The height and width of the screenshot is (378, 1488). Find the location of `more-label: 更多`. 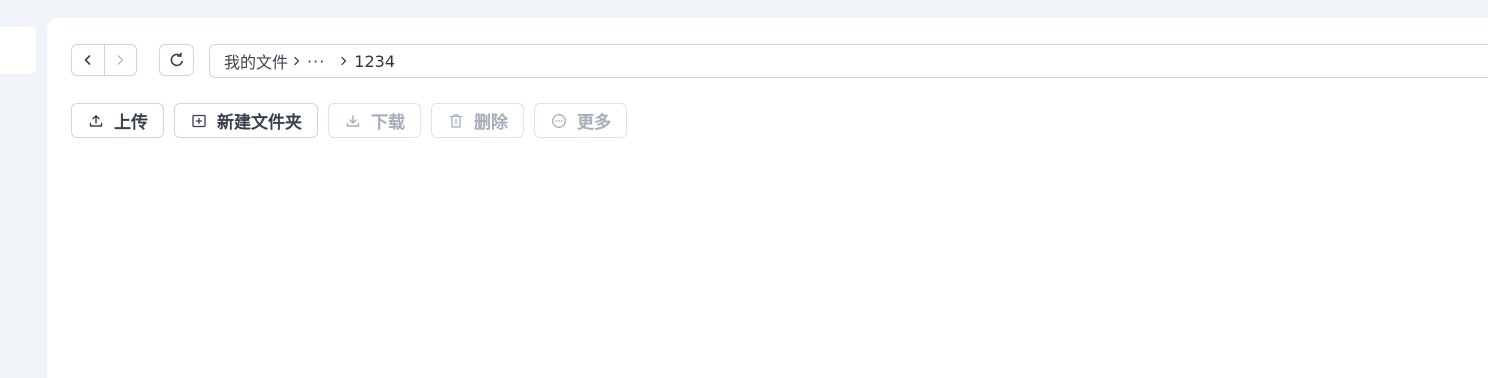

more-label: 更多 is located at coordinates (594, 123).